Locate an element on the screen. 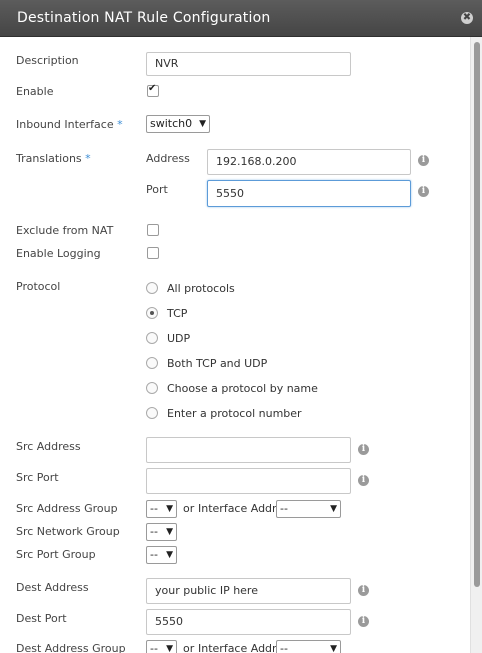 The height and width of the screenshot is (653, 482). dest-interface-addr-select: -- ▼ is located at coordinates (308, 646).